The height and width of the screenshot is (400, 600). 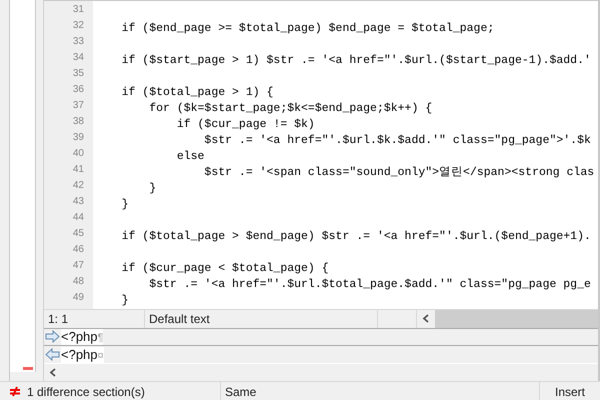 I want to click on line-number: 39, so click(x=78, y=138).